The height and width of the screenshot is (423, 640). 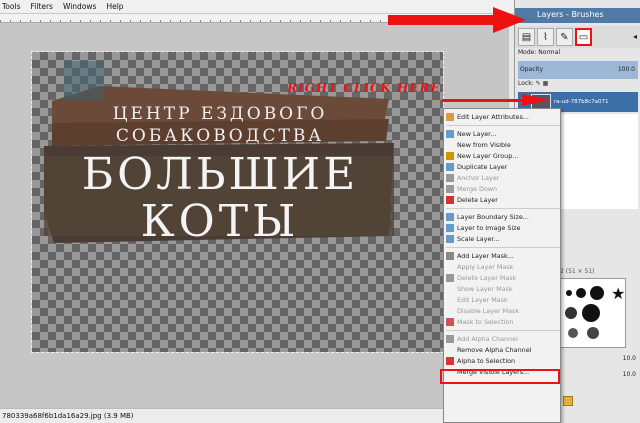 What do you see at coordinates (538, 83) in the screenshot?
I see `lock-pixels-icon: ✎` at bounding box center [538, 83].